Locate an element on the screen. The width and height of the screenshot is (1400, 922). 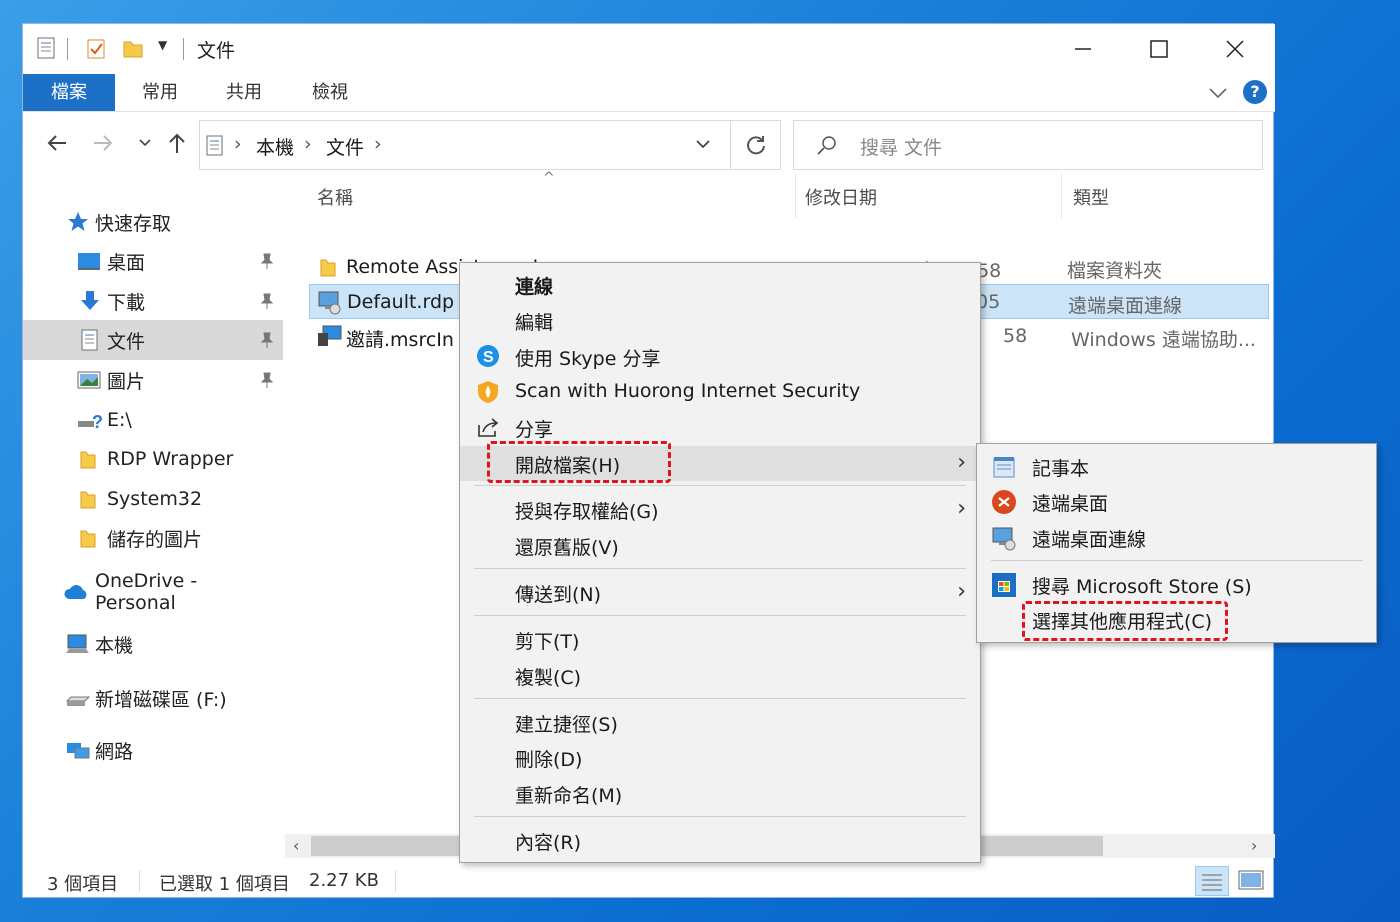
tab-home: 常用 is located at coordinates (160, 92).